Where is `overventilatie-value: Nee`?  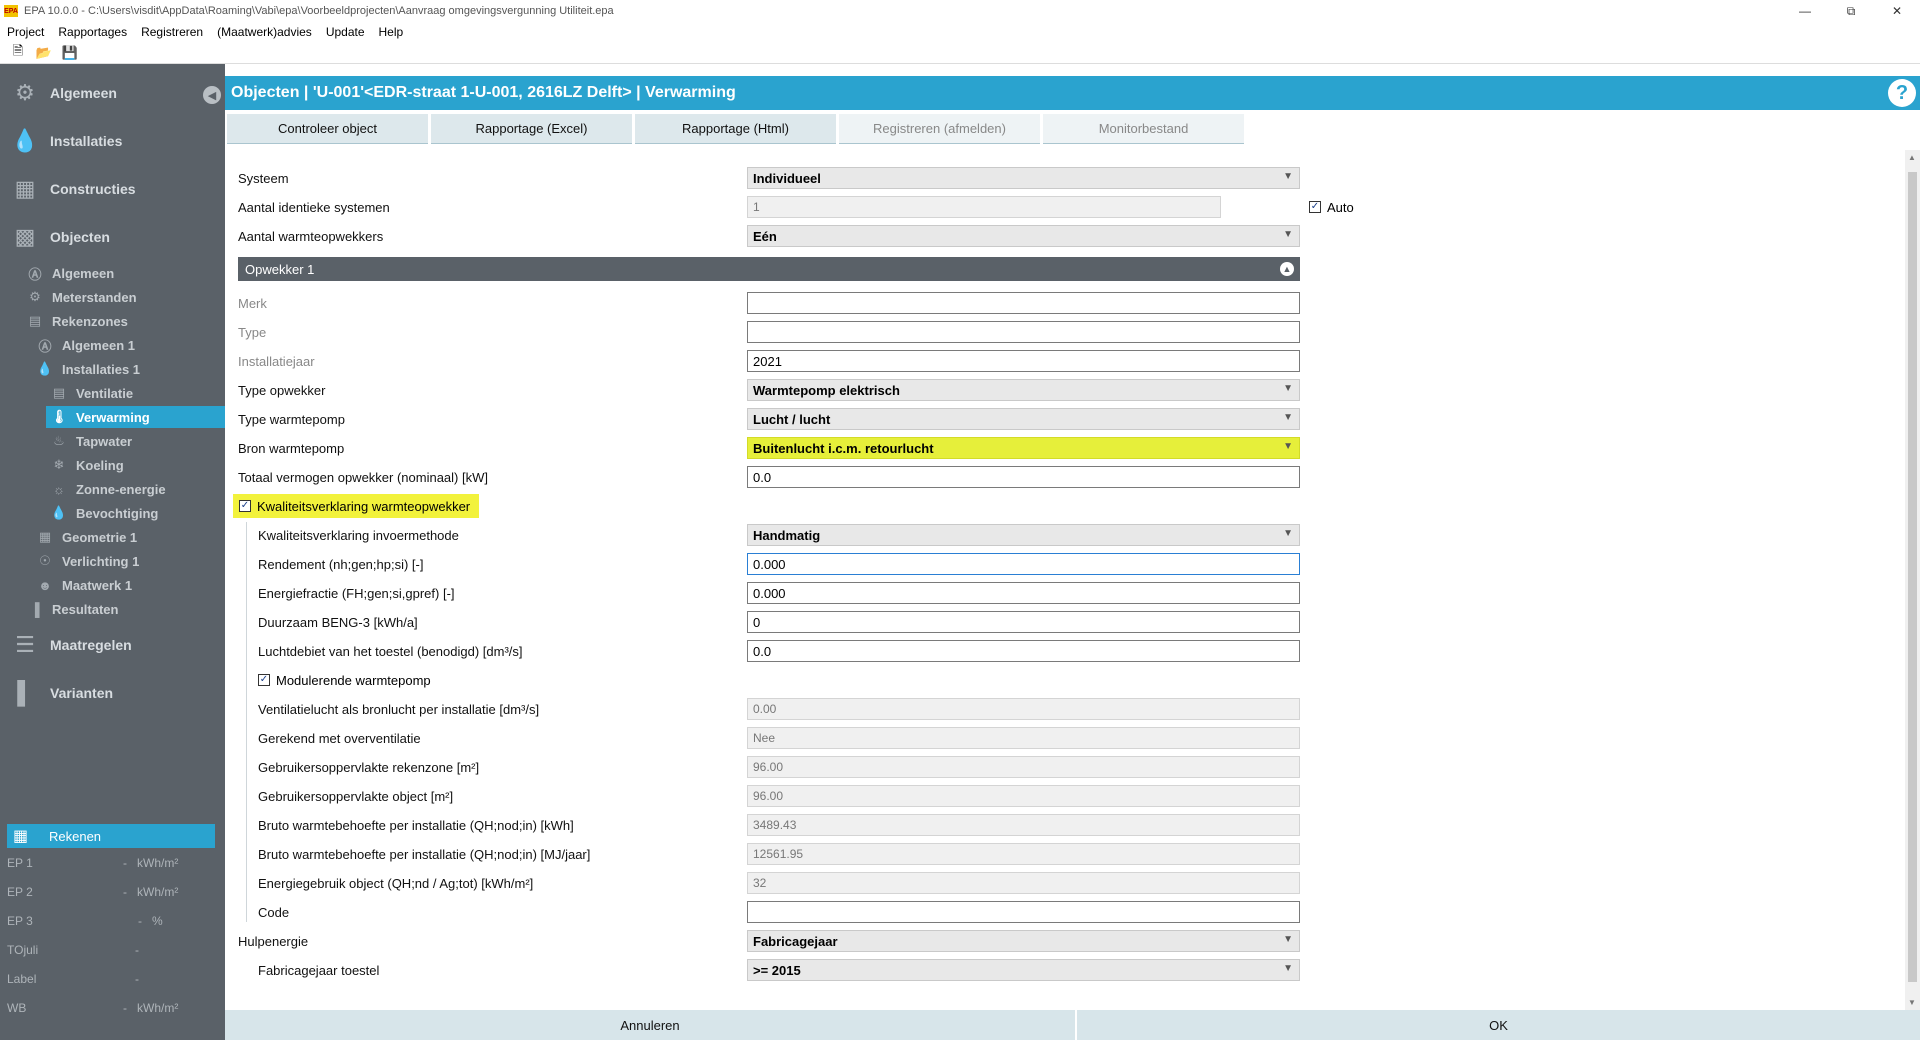 overventilatie-value: Nee is located at coordinates (1023, 738).